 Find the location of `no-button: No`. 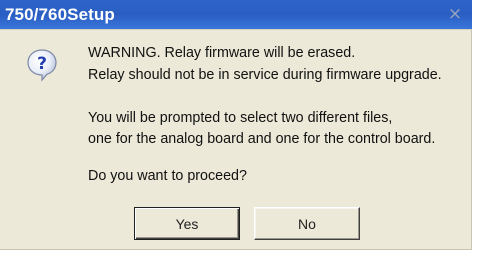

no-button: No is located at coordinates (307, 223).